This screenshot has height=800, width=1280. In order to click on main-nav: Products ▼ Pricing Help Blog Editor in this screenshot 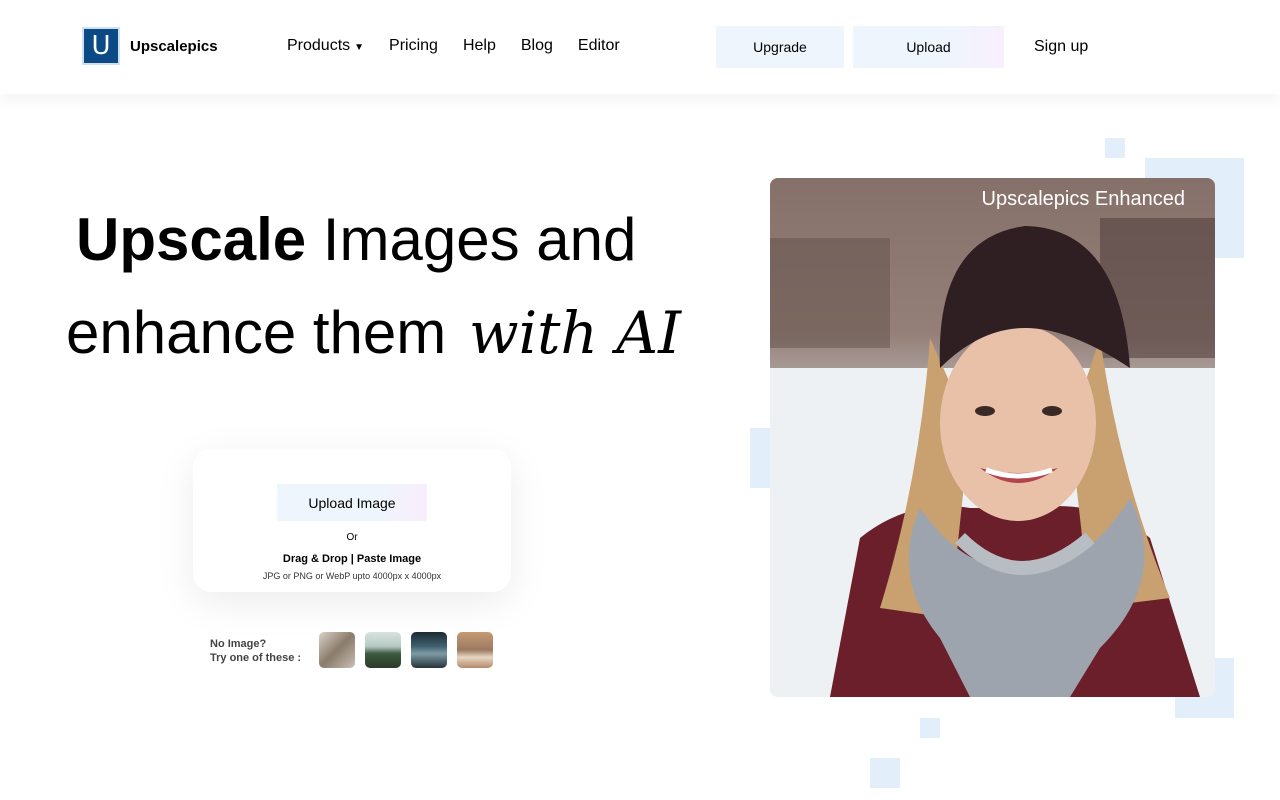, I will do `click(466, 46)`.